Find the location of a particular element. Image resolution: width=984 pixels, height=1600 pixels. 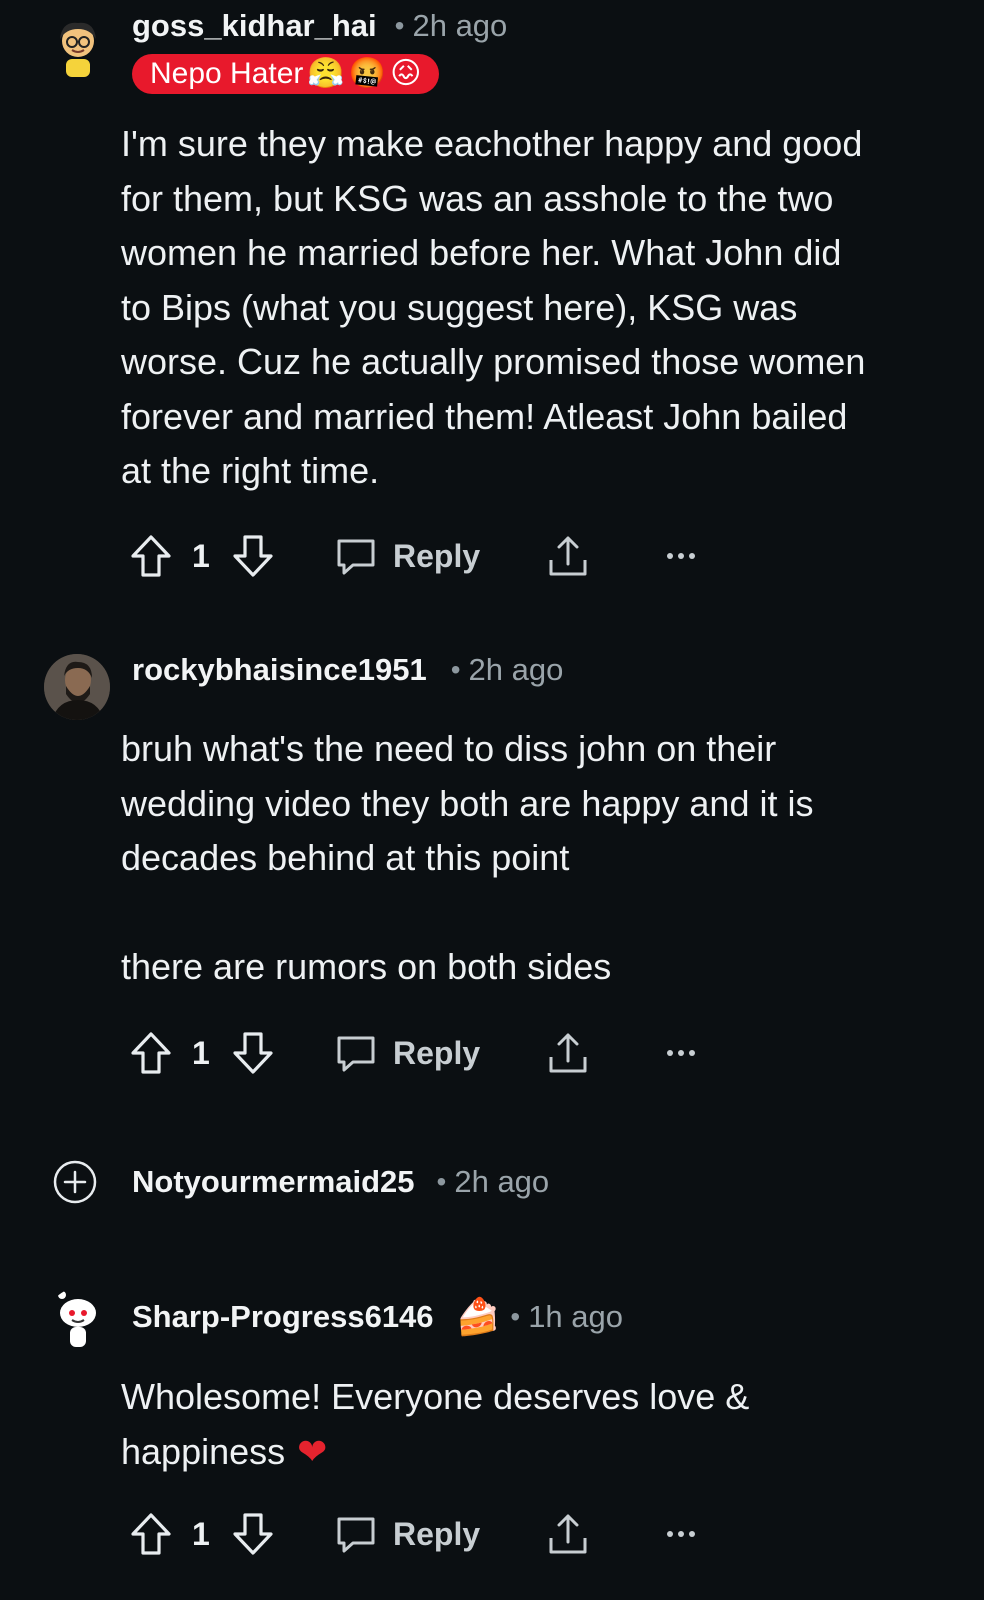

expand-icon is located at coordinates (75, 1182).